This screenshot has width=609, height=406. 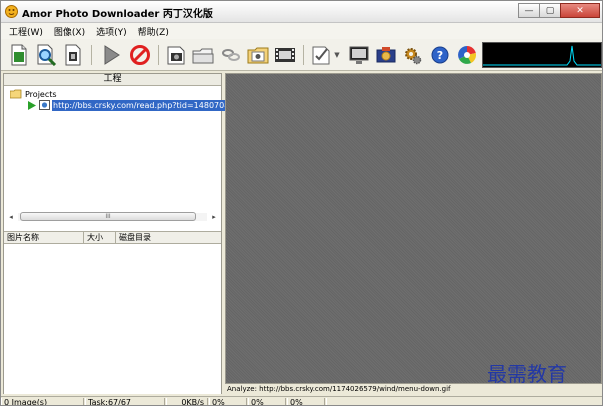 What do you see at coordinates (32, 105) in the screenshot?
I see `play-status-icon` at bounding box center [32, 105].